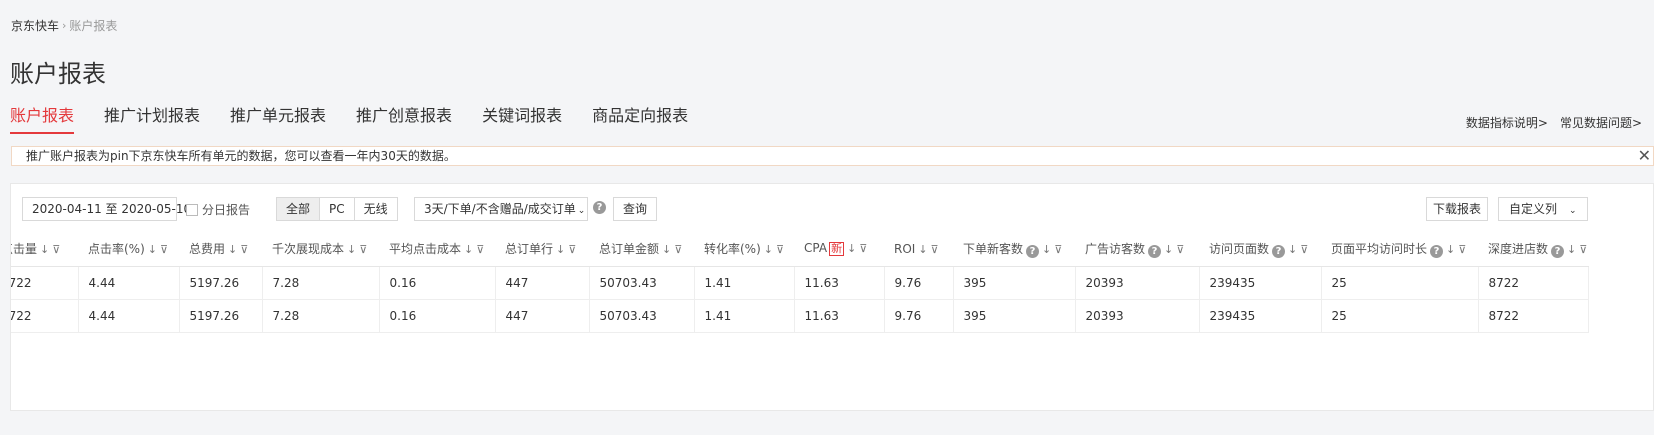 The image size is (1654, 435). I want to click on column-header: 总订单金额 ↓ ⊽, so click(641, 249).